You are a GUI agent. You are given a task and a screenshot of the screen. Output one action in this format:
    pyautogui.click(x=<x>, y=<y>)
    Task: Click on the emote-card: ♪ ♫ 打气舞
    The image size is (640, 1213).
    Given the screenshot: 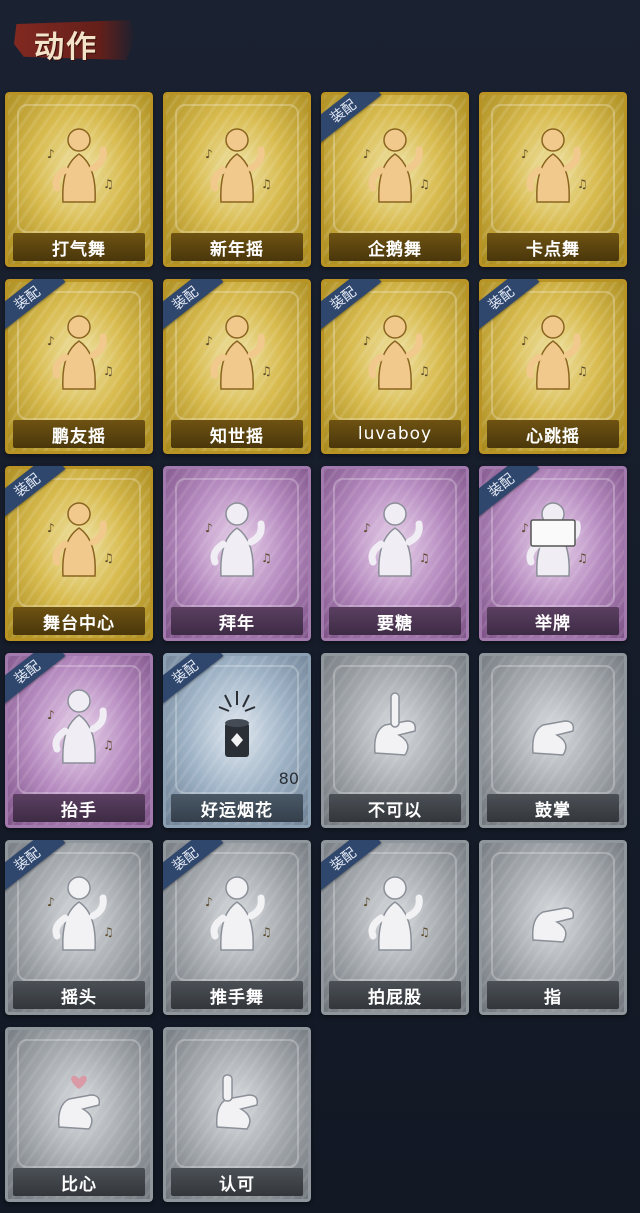 What is the action you would take?
    pyautogui.click(x=79, y=179)
    